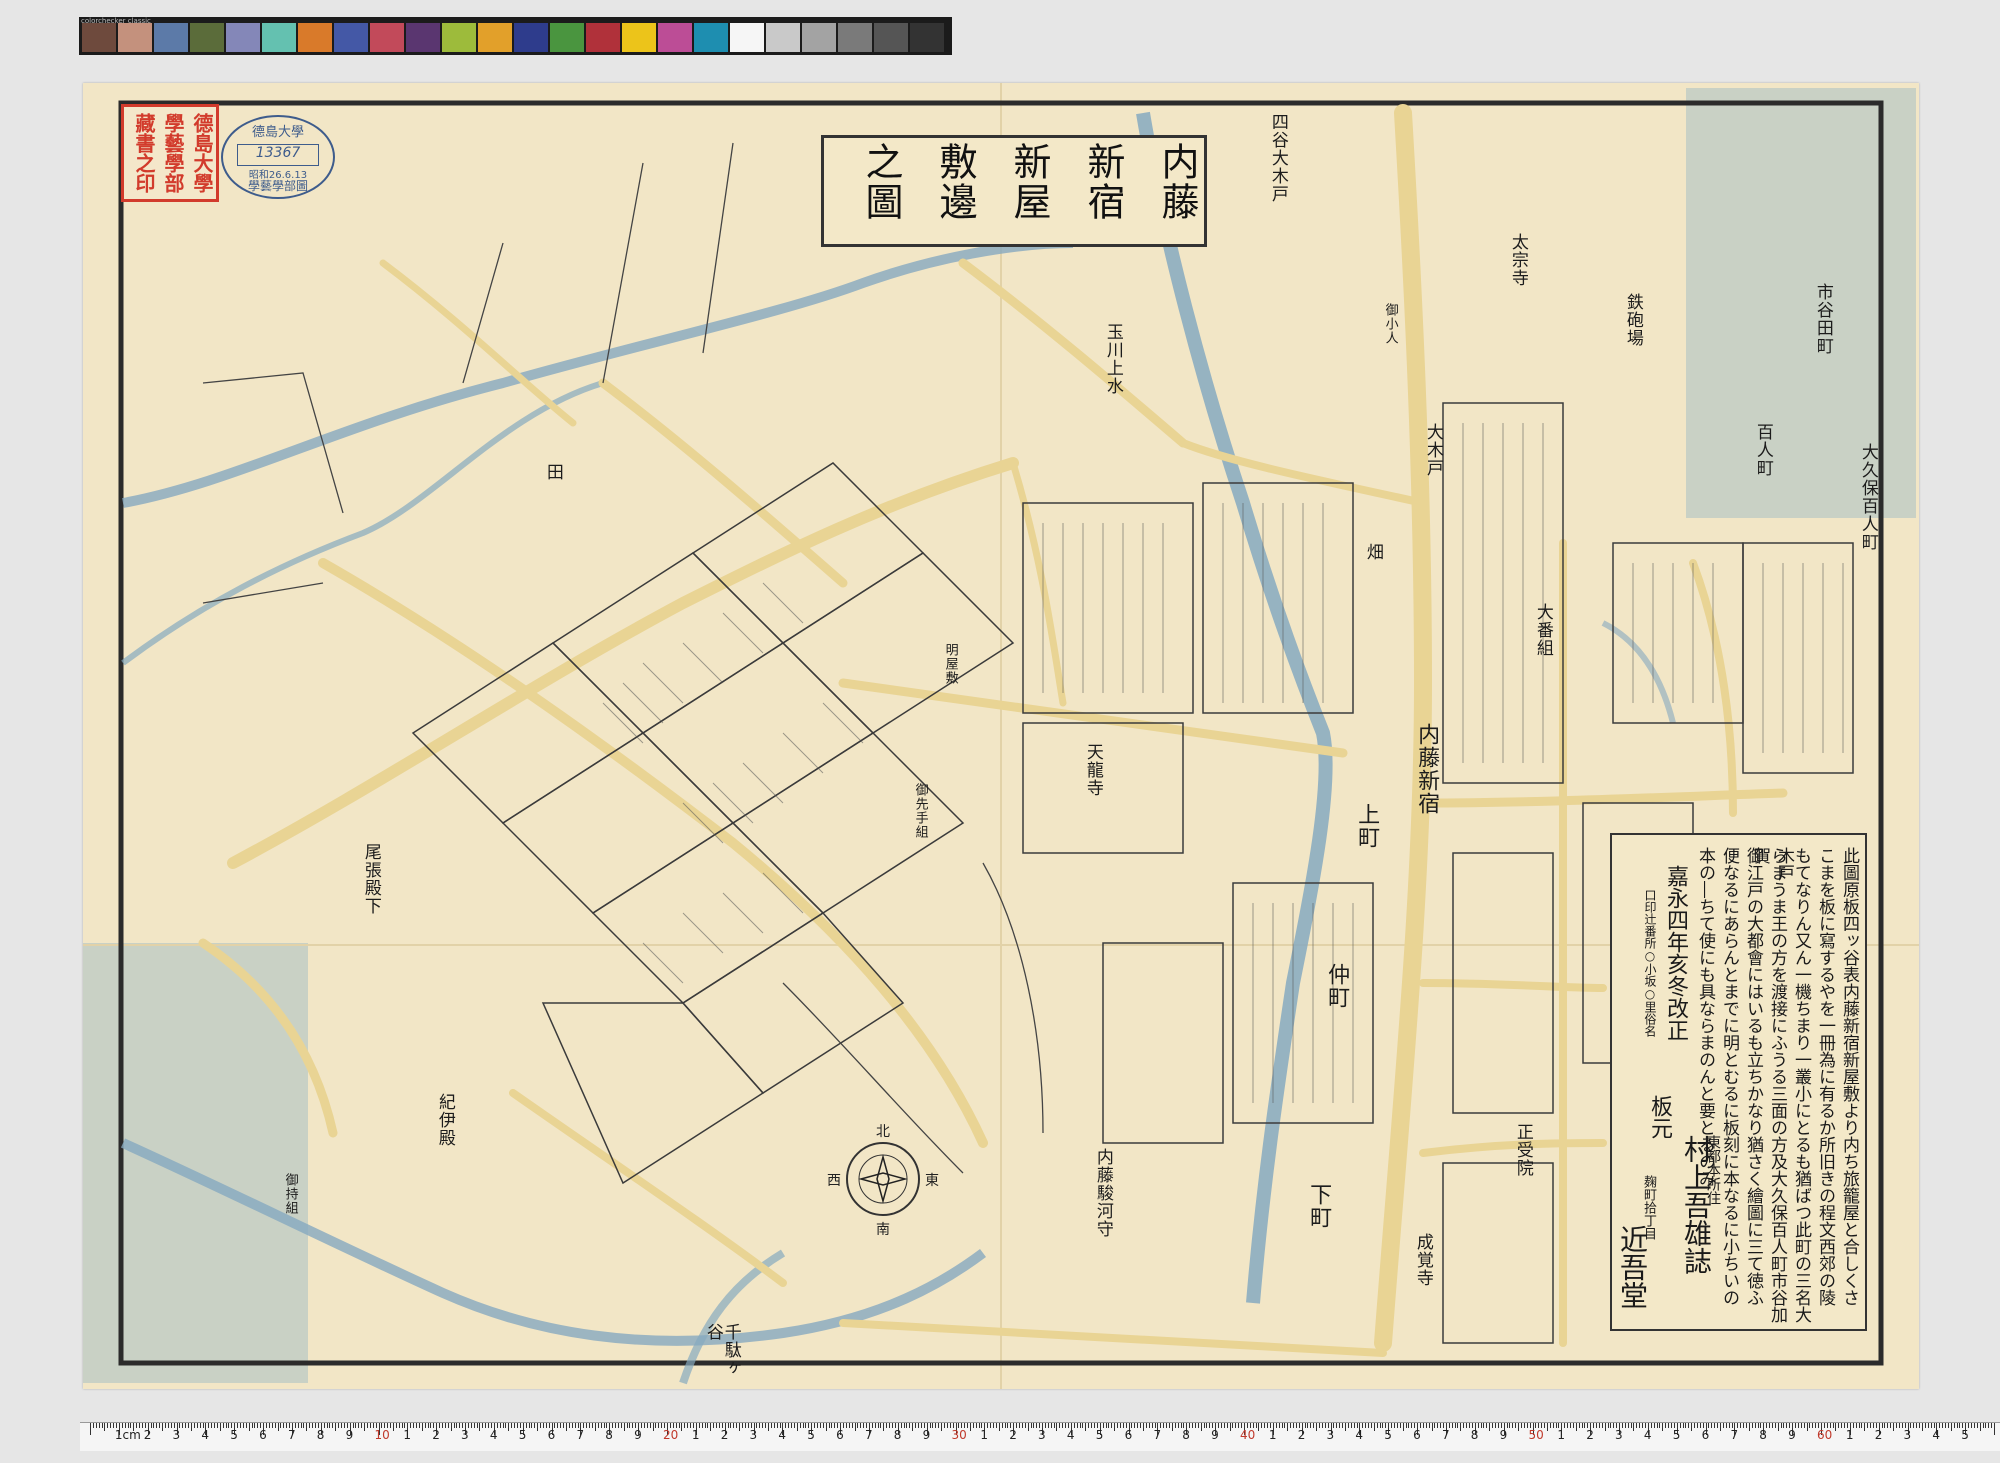  I want to click on colophon-publisher-label: 板元, so click(1659, 1117).